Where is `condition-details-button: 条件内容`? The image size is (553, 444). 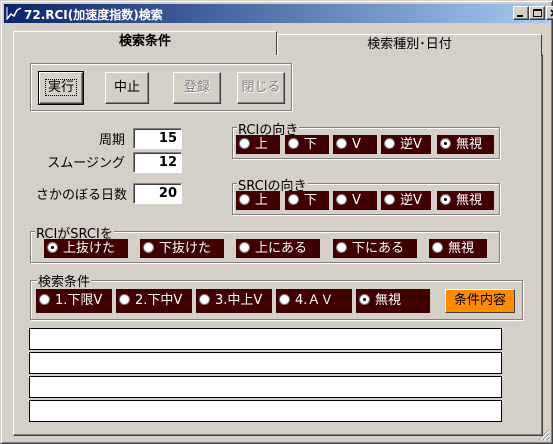 condition-details-button: 条件内容 is located at coordinates (480, 301).